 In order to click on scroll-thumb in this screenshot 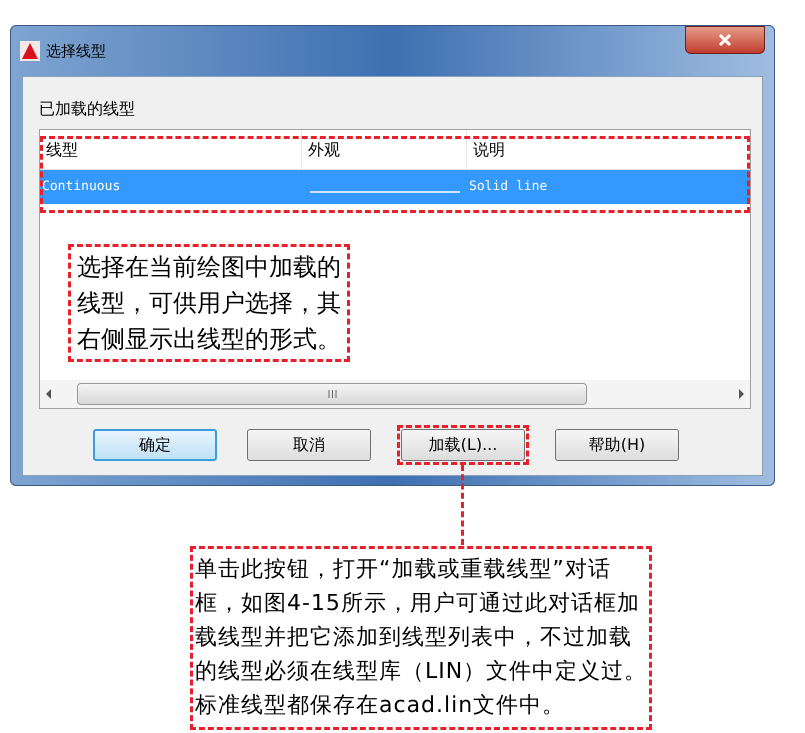, I will do `click(332, 394)`.